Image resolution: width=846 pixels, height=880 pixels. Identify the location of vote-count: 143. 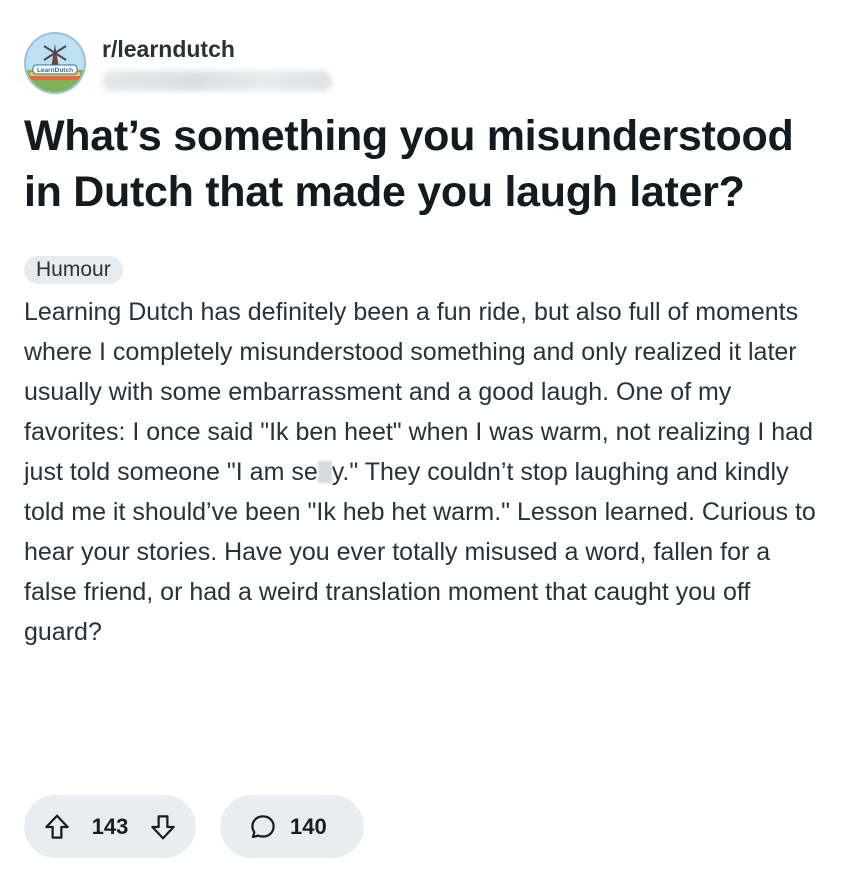
(110, 826).